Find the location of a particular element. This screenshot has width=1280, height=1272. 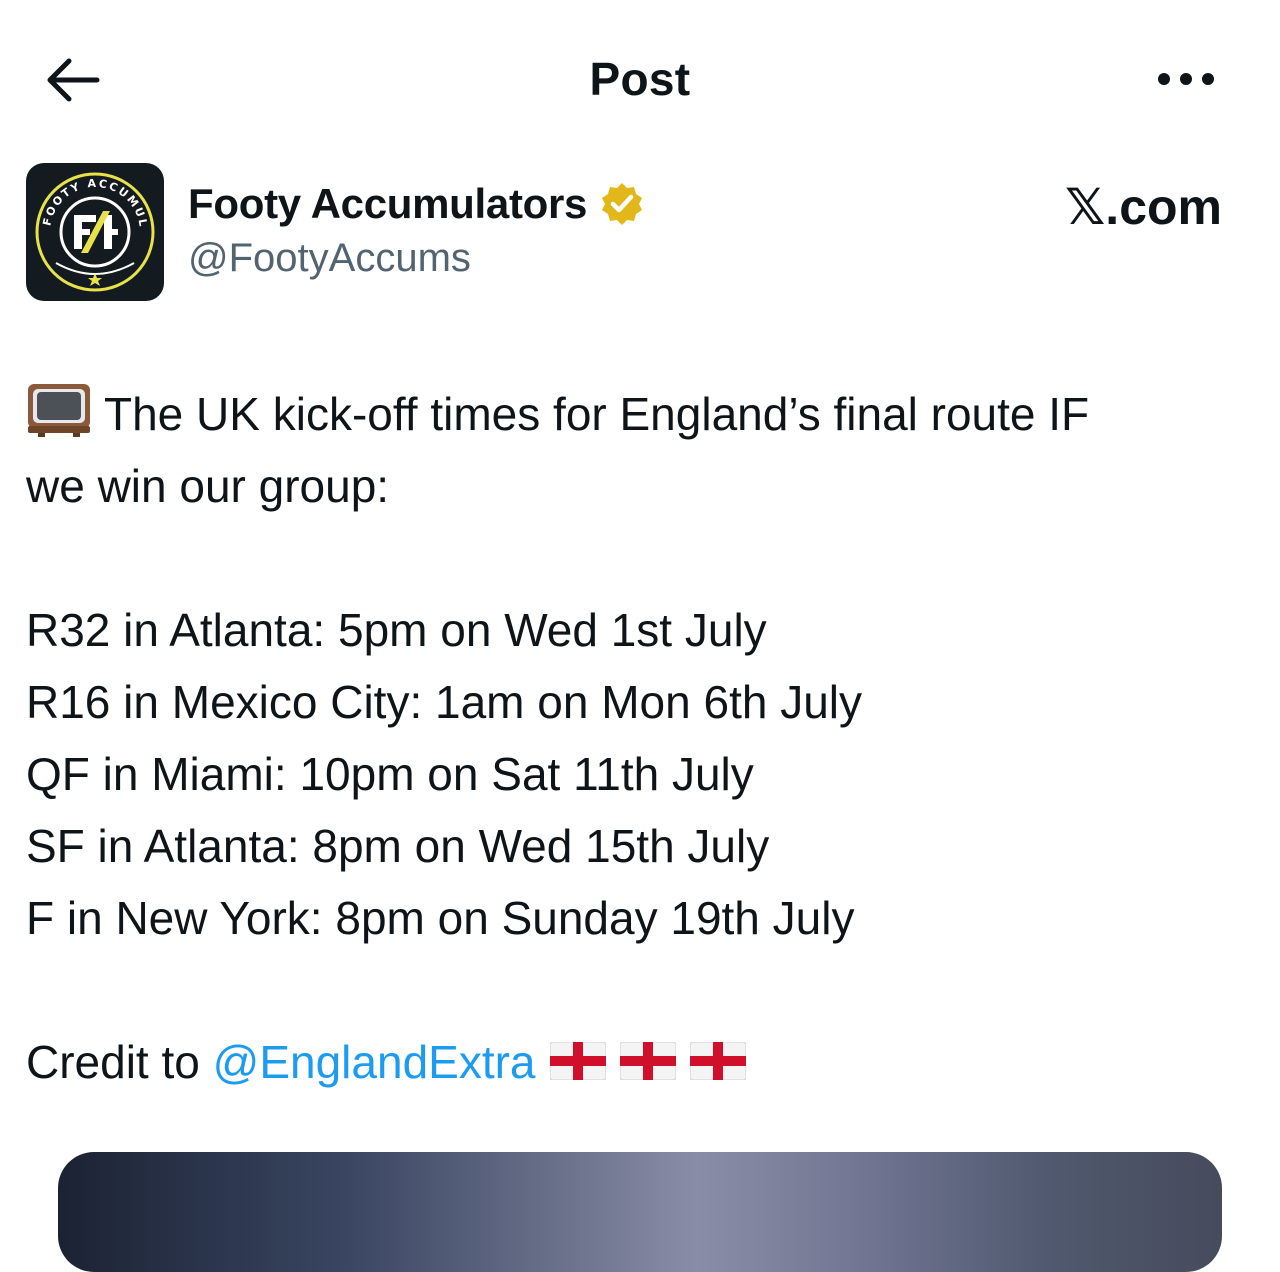

credit-prefix: Credit to is located at coordinates (119, 1062).